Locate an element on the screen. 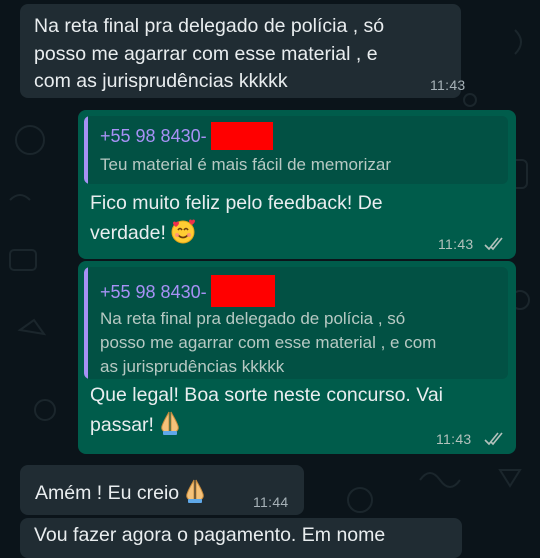 The image size is (540, 558). message-bubble-incoming: Vou fazer agora o pagamento. Em nome is located at coordinates (241, 538).